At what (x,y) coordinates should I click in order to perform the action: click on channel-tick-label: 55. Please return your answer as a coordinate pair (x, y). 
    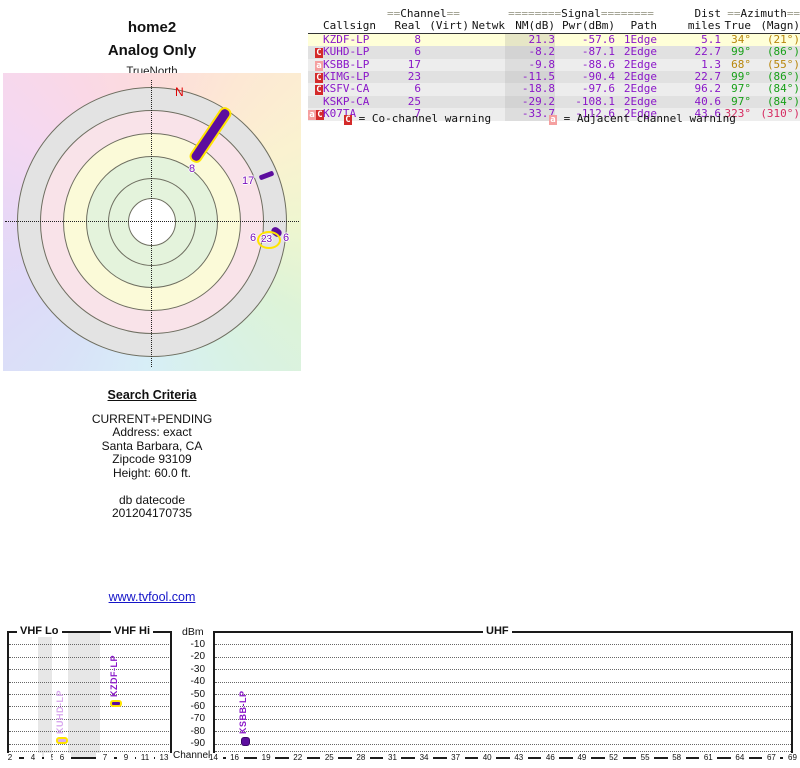
    Looking at the image, I should click on (645, 757).